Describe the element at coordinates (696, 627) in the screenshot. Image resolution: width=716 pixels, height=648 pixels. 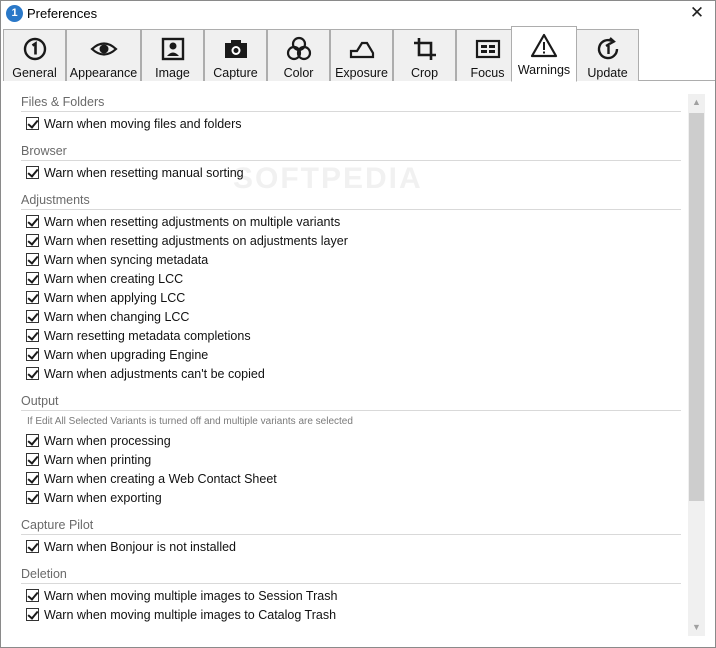
I see `scroll-down-button: ▼` at that location.